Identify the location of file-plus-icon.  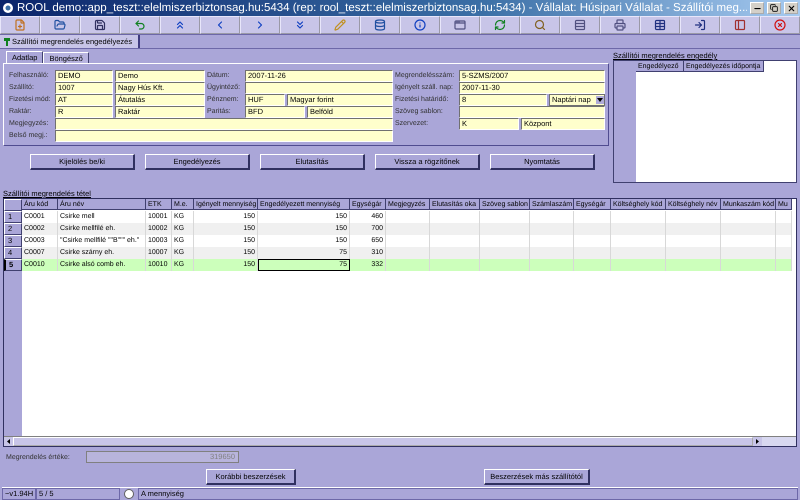
(20, 25).